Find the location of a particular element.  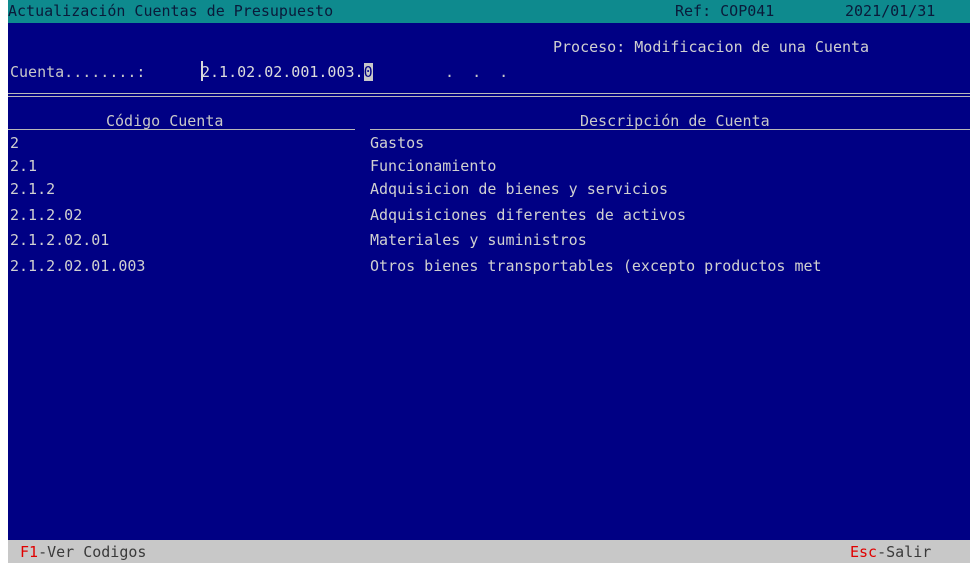

row-code: 2 is located at coordinates (15, 143).